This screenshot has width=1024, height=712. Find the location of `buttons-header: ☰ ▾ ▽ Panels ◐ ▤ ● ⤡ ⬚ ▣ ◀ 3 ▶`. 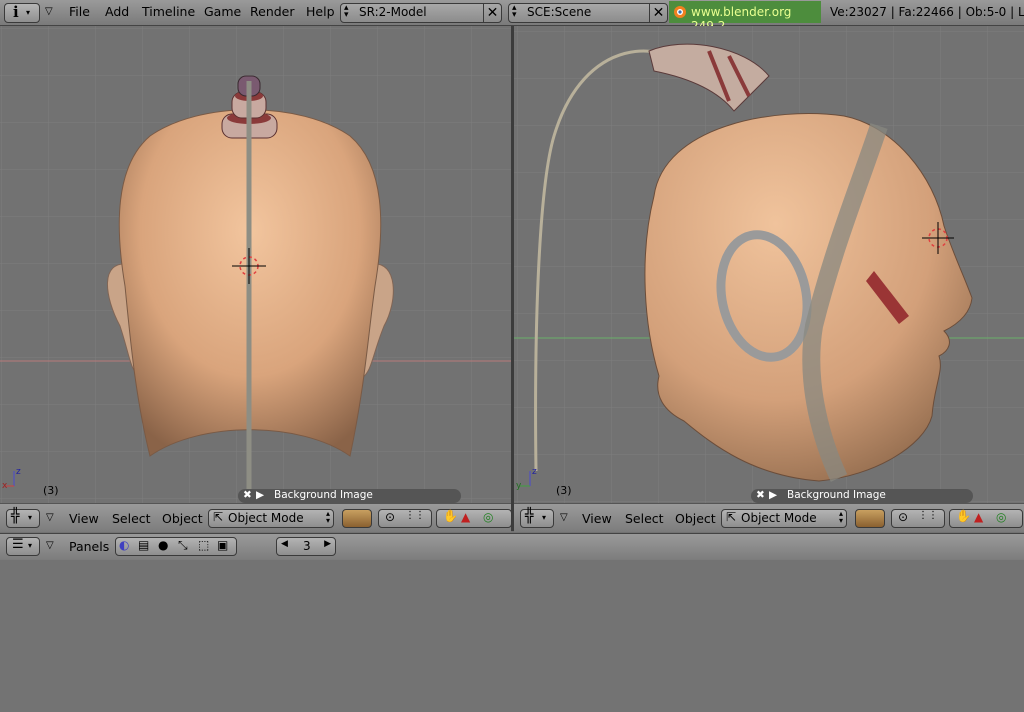

buttons-header: ☰ ▾ ▽ Panels ◐ ▤ ● ⤡ ⬚ ▣ ◀ 3 ▶ is located at coordinates (512, 547).